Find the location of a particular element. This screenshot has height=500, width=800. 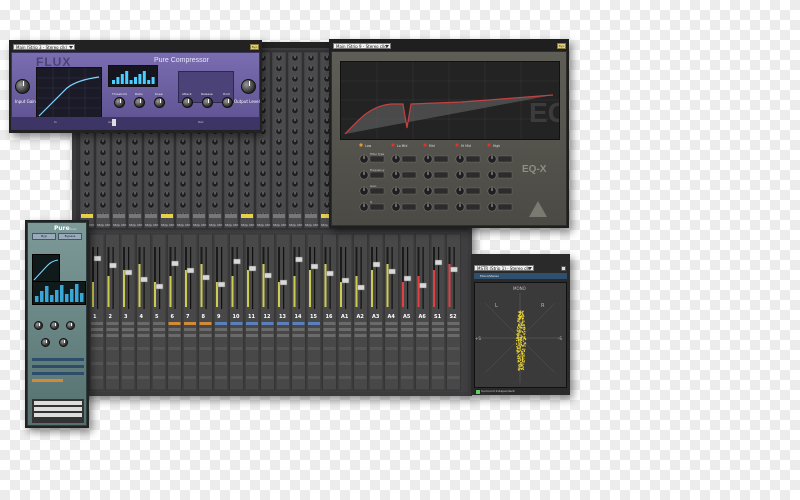

compressor-close-button: Byp is located at coordinates (254, 47).